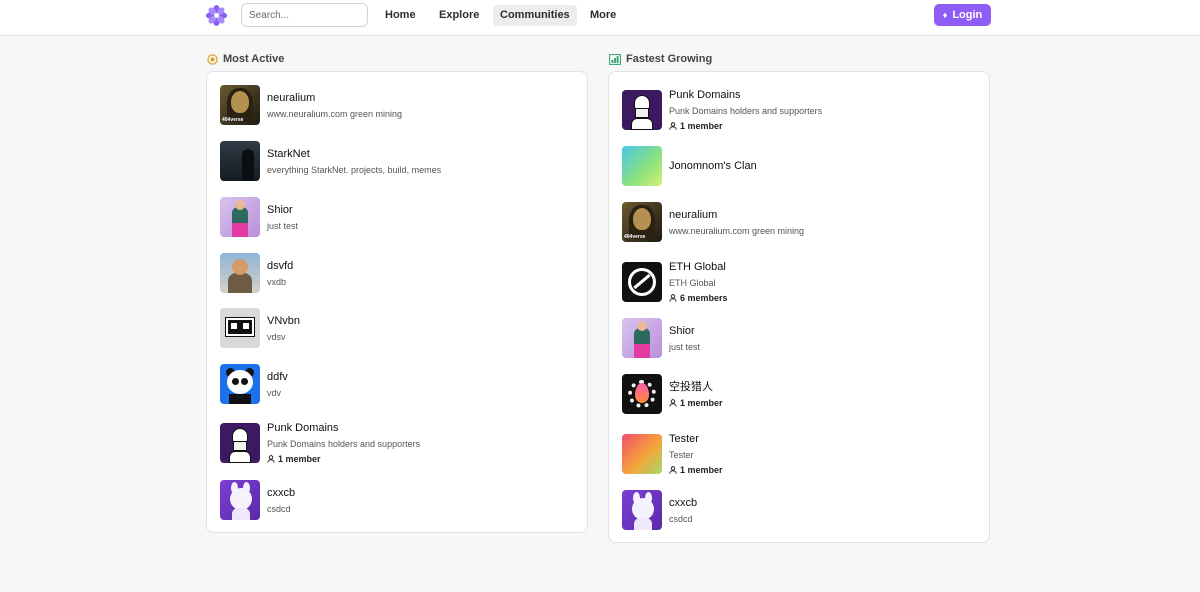 This screenshot has height=592, width=1200. I want to click on community-name: Tester, so click(684, 439).